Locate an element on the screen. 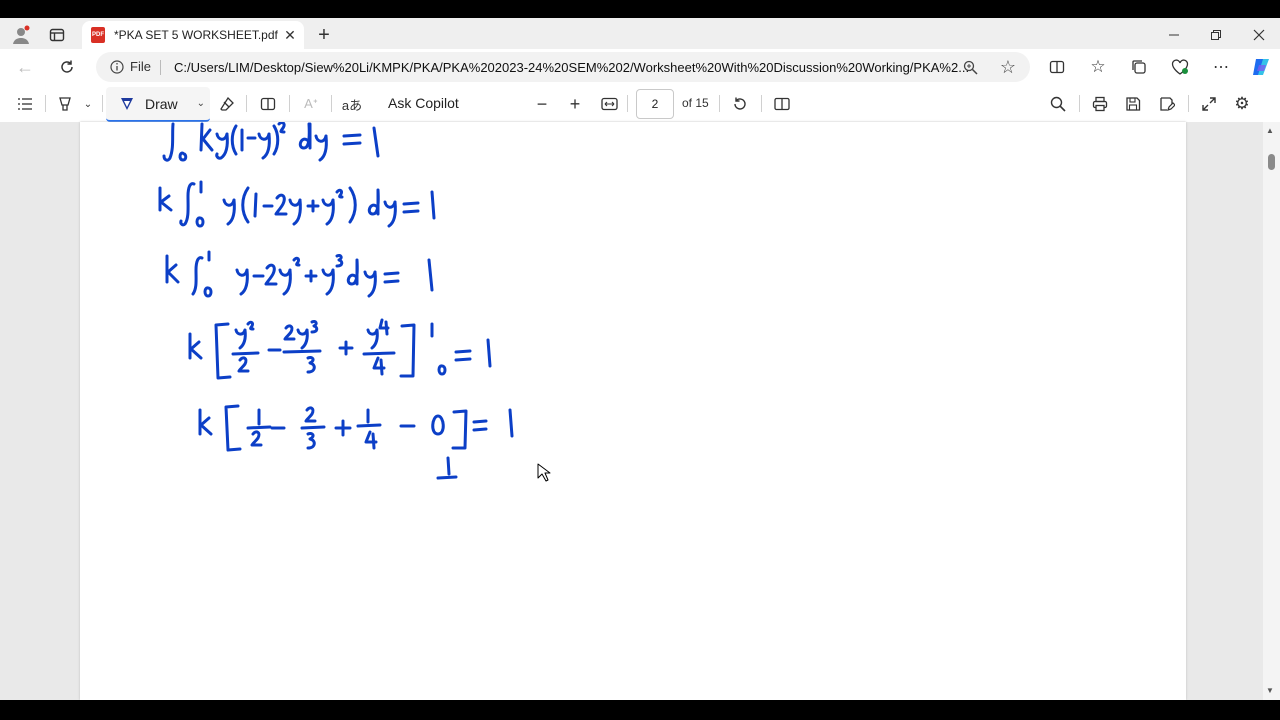 This screenshot has width=1280, height=720. favorite-icon: ☆ is located at coordinates (1008, 67).